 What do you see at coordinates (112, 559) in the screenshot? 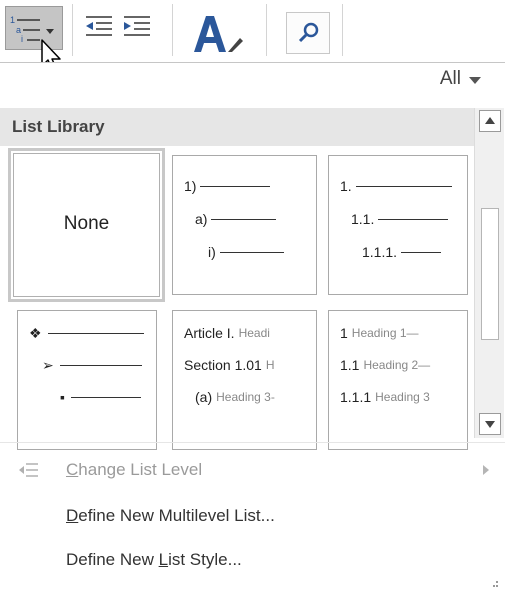
I see `menu-label-text: Define New` at bounding box center [112, 559].